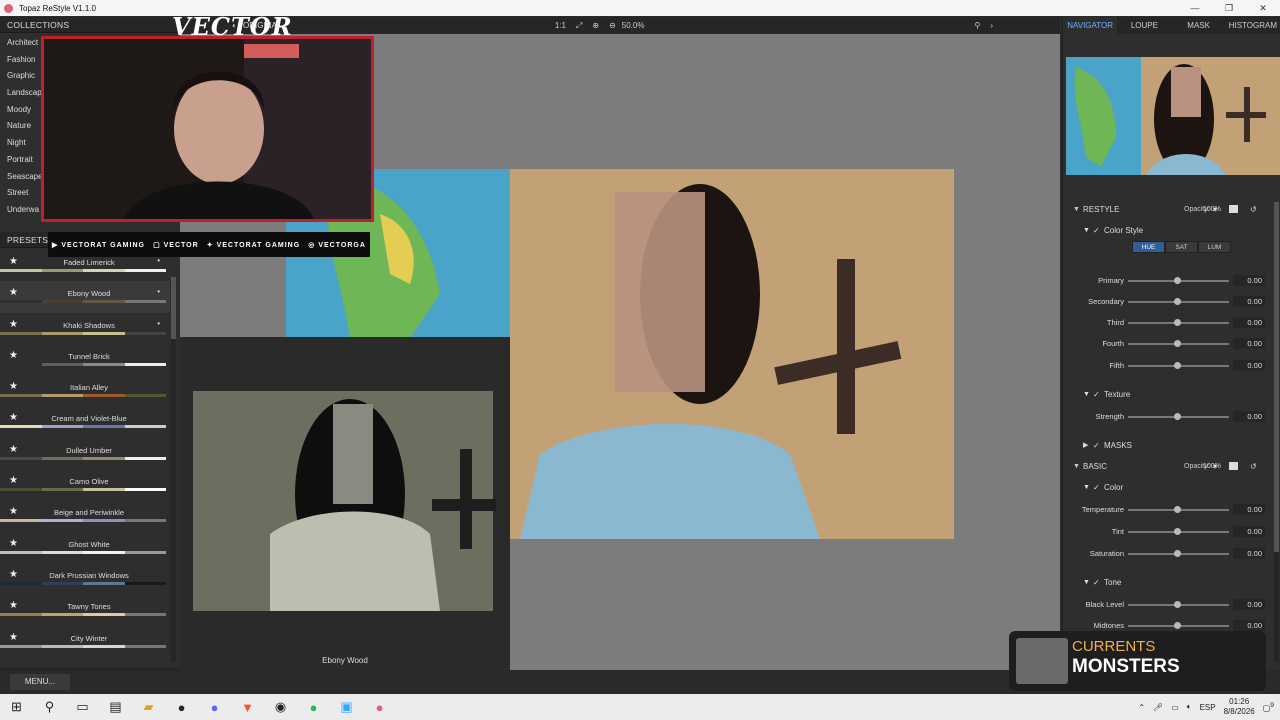 This screenshot has height=720, width=1280. I want to click on chevron-right-icon: ›, so click(991, 25).